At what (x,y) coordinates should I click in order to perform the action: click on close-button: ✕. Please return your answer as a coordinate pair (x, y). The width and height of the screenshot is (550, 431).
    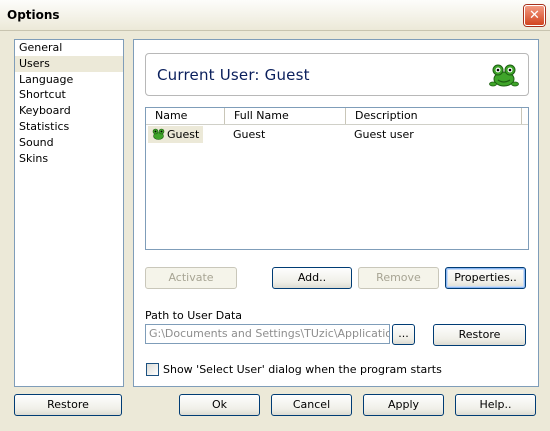
    Looking at the image, I should click on (534, 15).